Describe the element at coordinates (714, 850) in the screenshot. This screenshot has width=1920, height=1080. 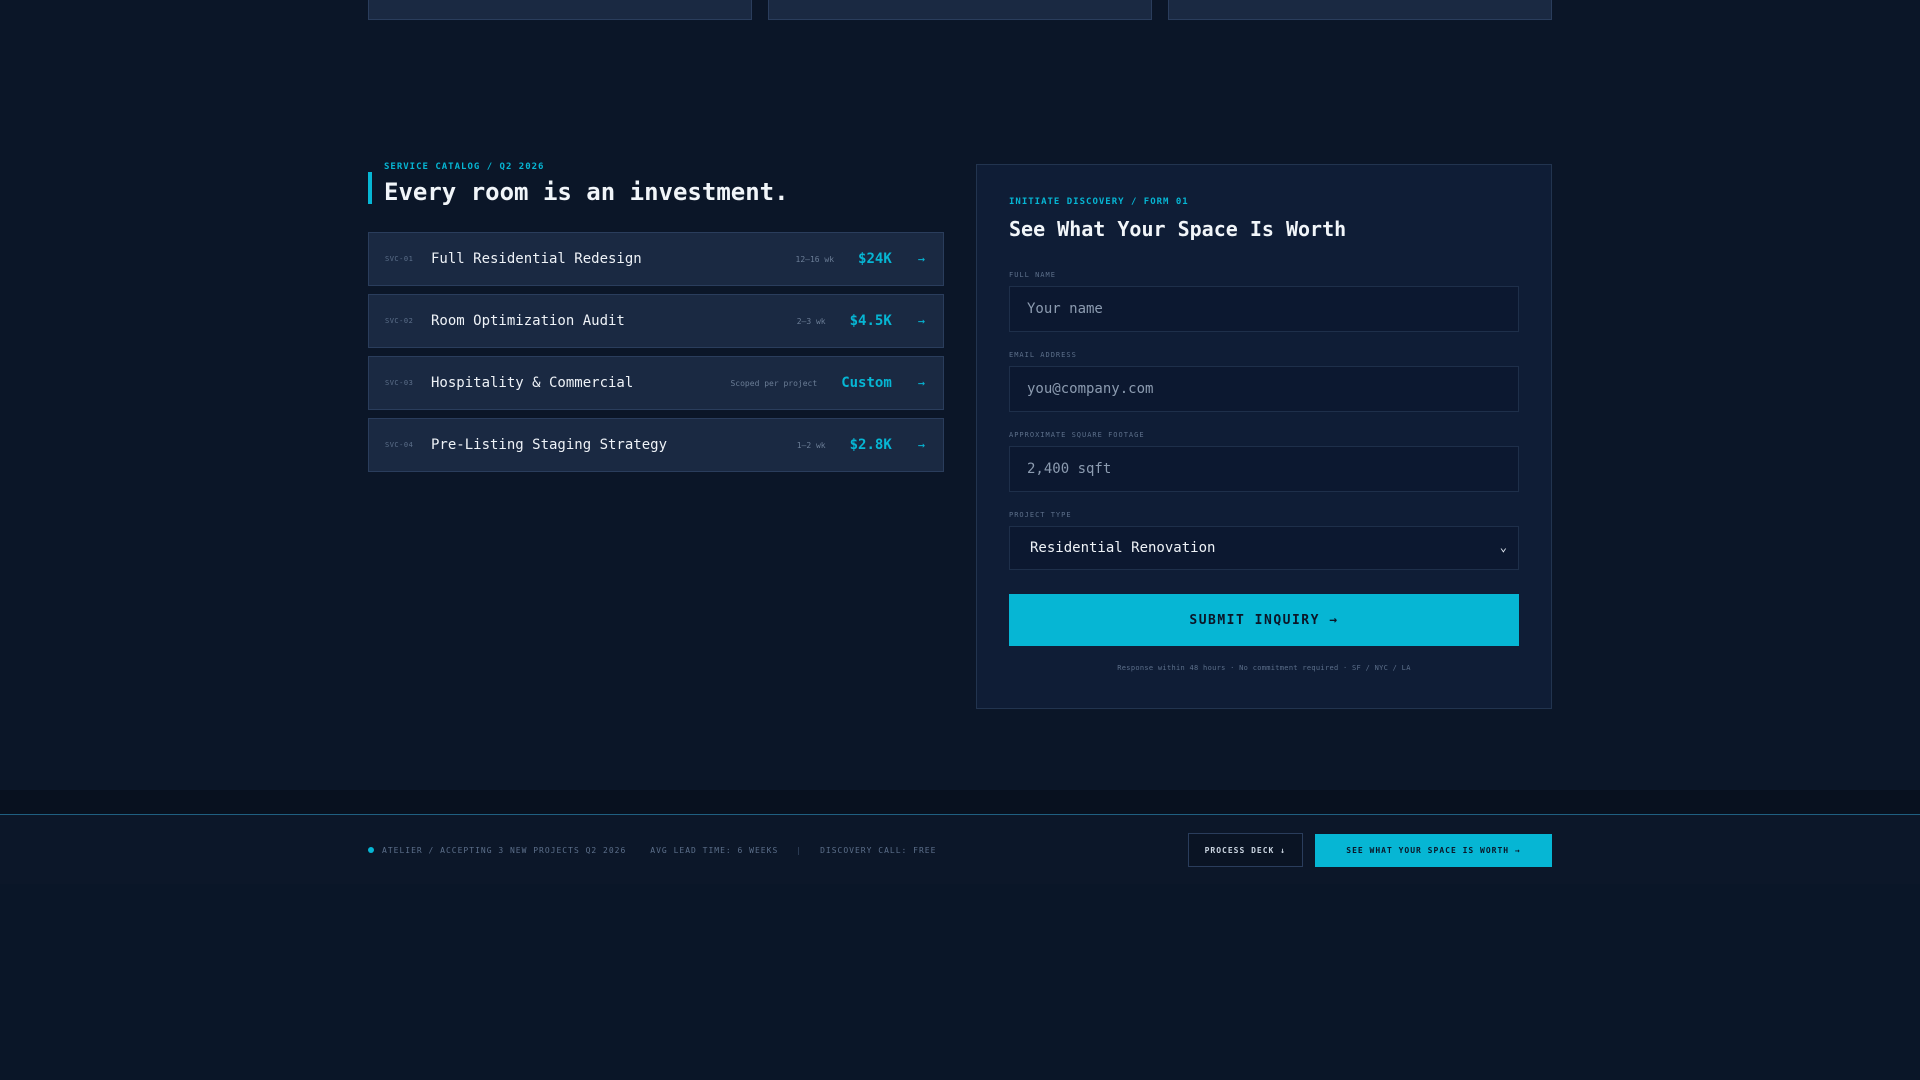
I see `lead-time: AVG LEAD TIME: 6 WEEKS` at that location.